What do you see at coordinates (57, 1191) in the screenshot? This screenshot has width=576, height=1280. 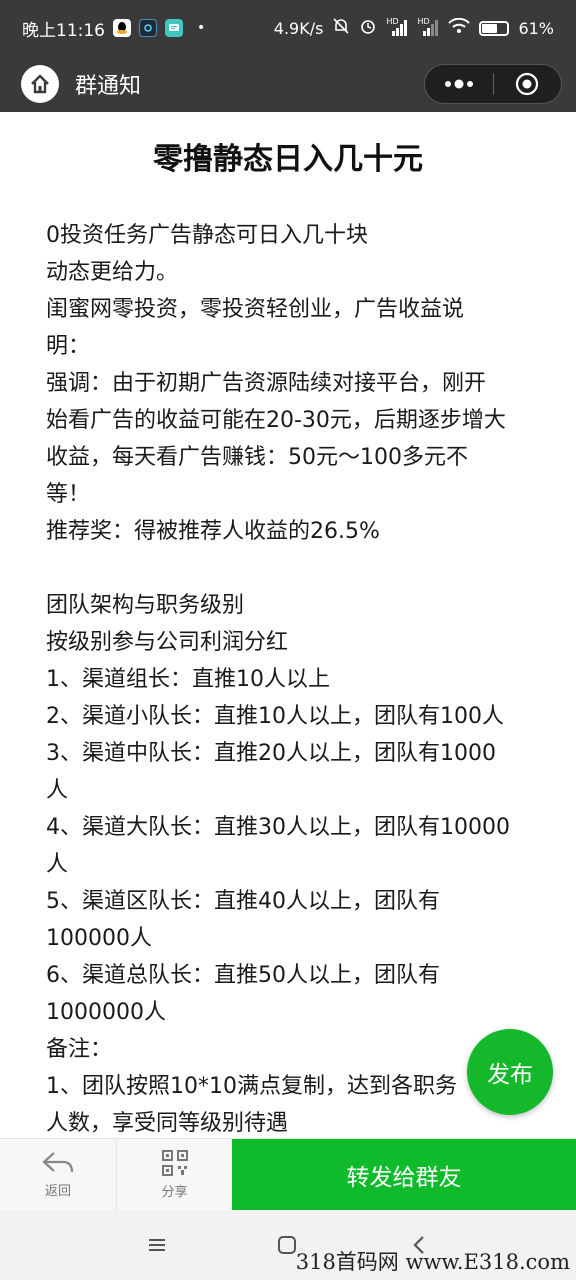 I see `back-label: 返回` at bounding box center [57, 1191].